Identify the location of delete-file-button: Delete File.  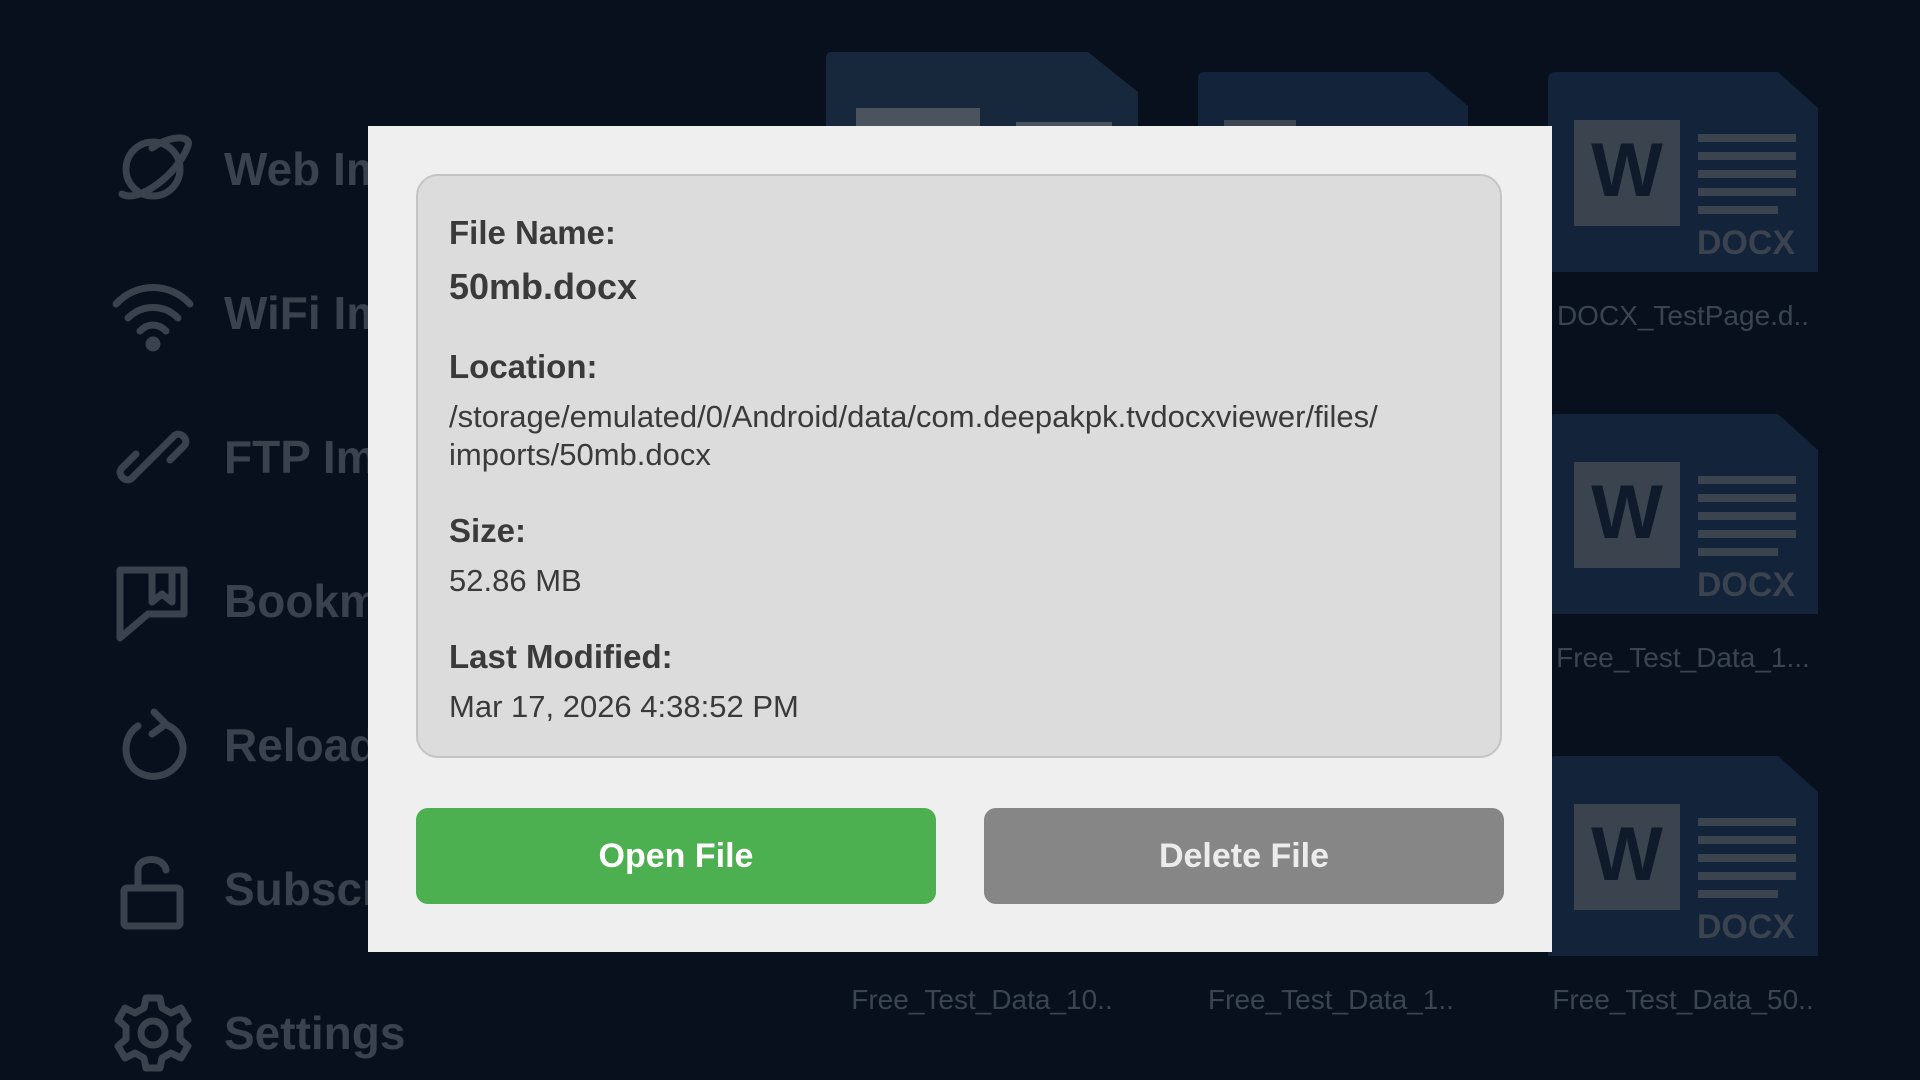
(1244, 856).